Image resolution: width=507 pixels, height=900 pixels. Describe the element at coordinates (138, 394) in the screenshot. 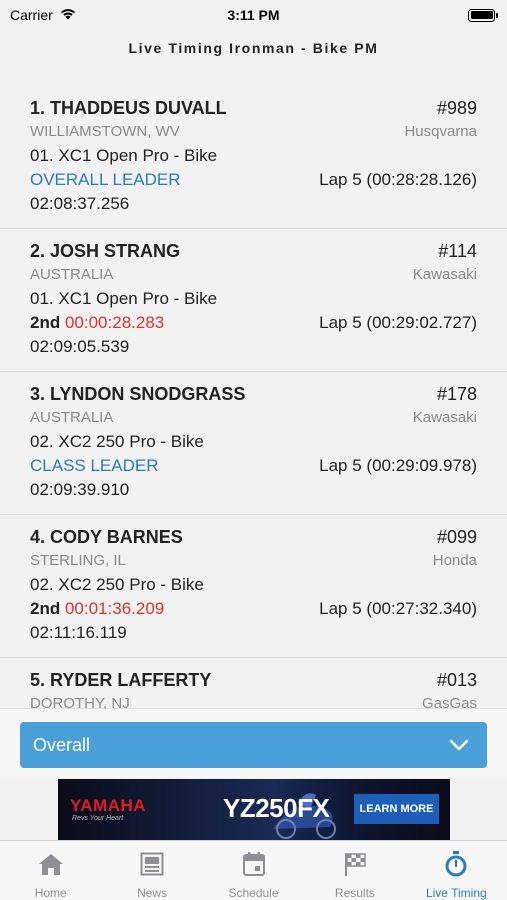

I see `rider-name: 3. LYNDON SNODGRASS` at that location.